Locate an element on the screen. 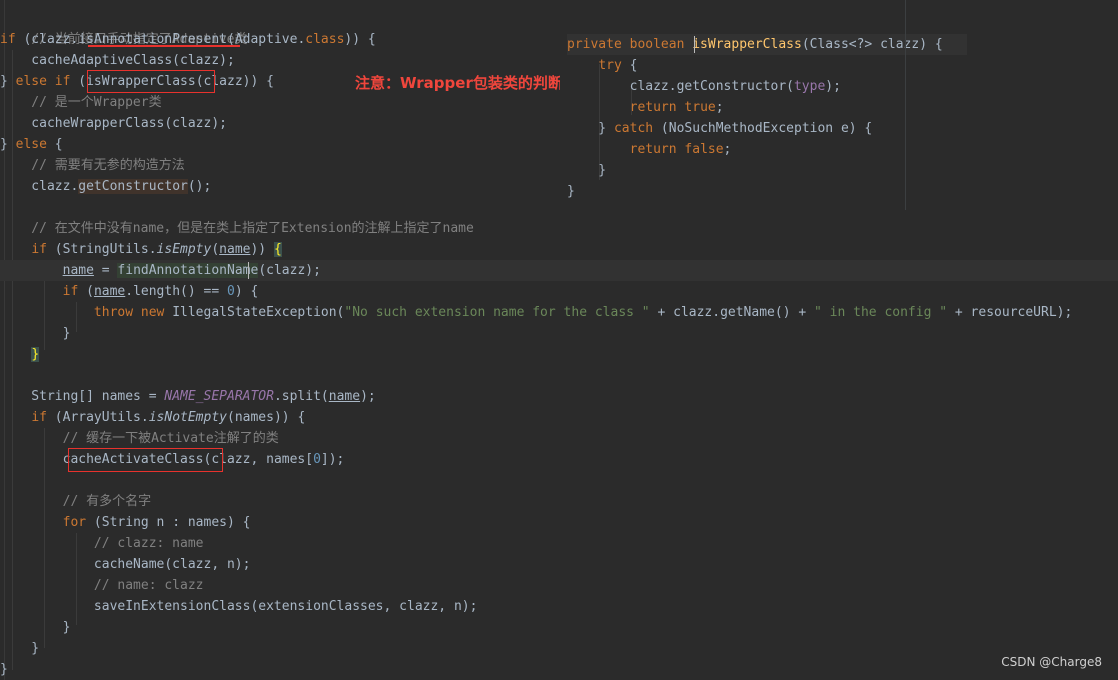 Image resolution: width=1118 pixels, height=680 pixels. code-line-6: cacheWrapperClass(clazz); is located at coordinates (559, 123).